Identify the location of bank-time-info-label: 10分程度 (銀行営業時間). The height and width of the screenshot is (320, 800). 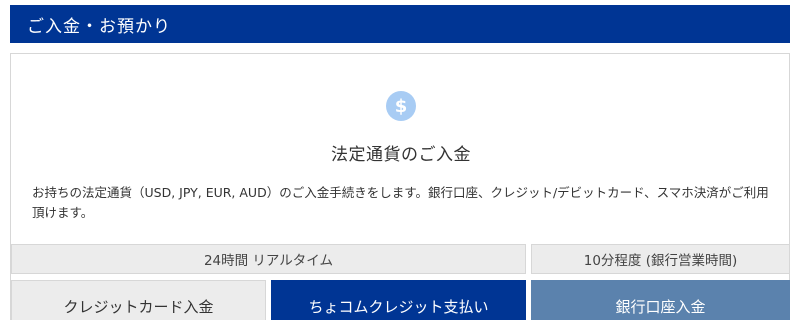
(660, 259).